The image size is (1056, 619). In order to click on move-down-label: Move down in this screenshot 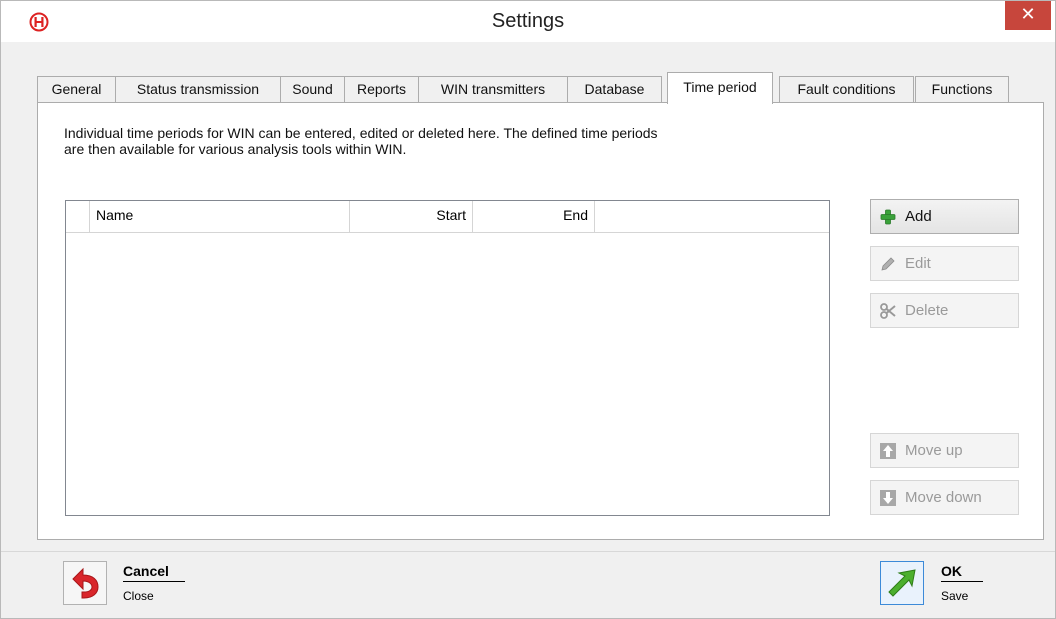, I will do `click(943, 497)`.